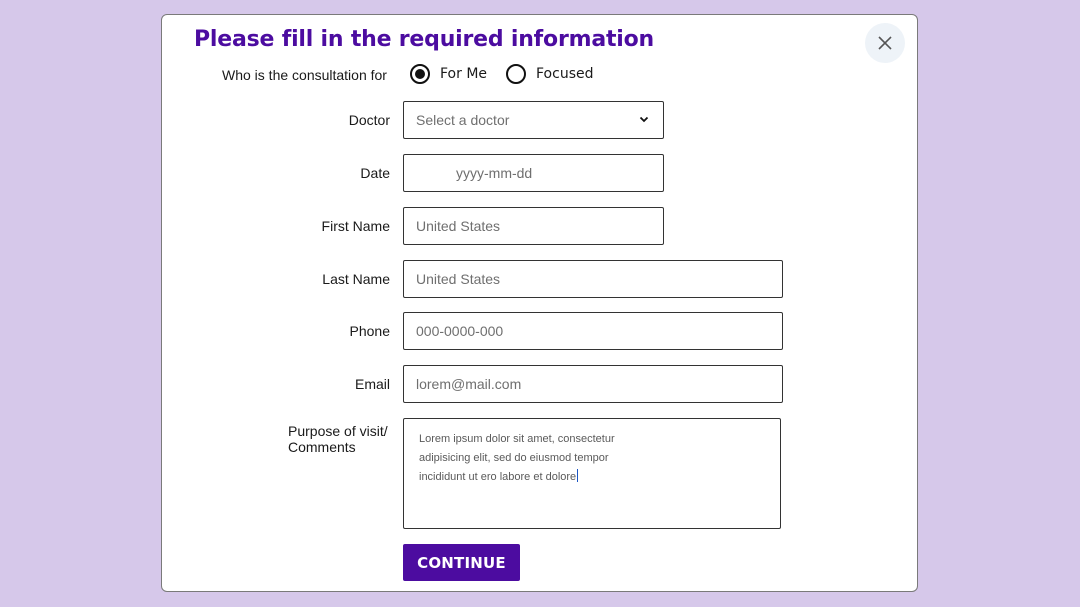  Describe the element at coordinates (565, 74) in the screenshot. I see `radio-focused-label: Focused` at that location.